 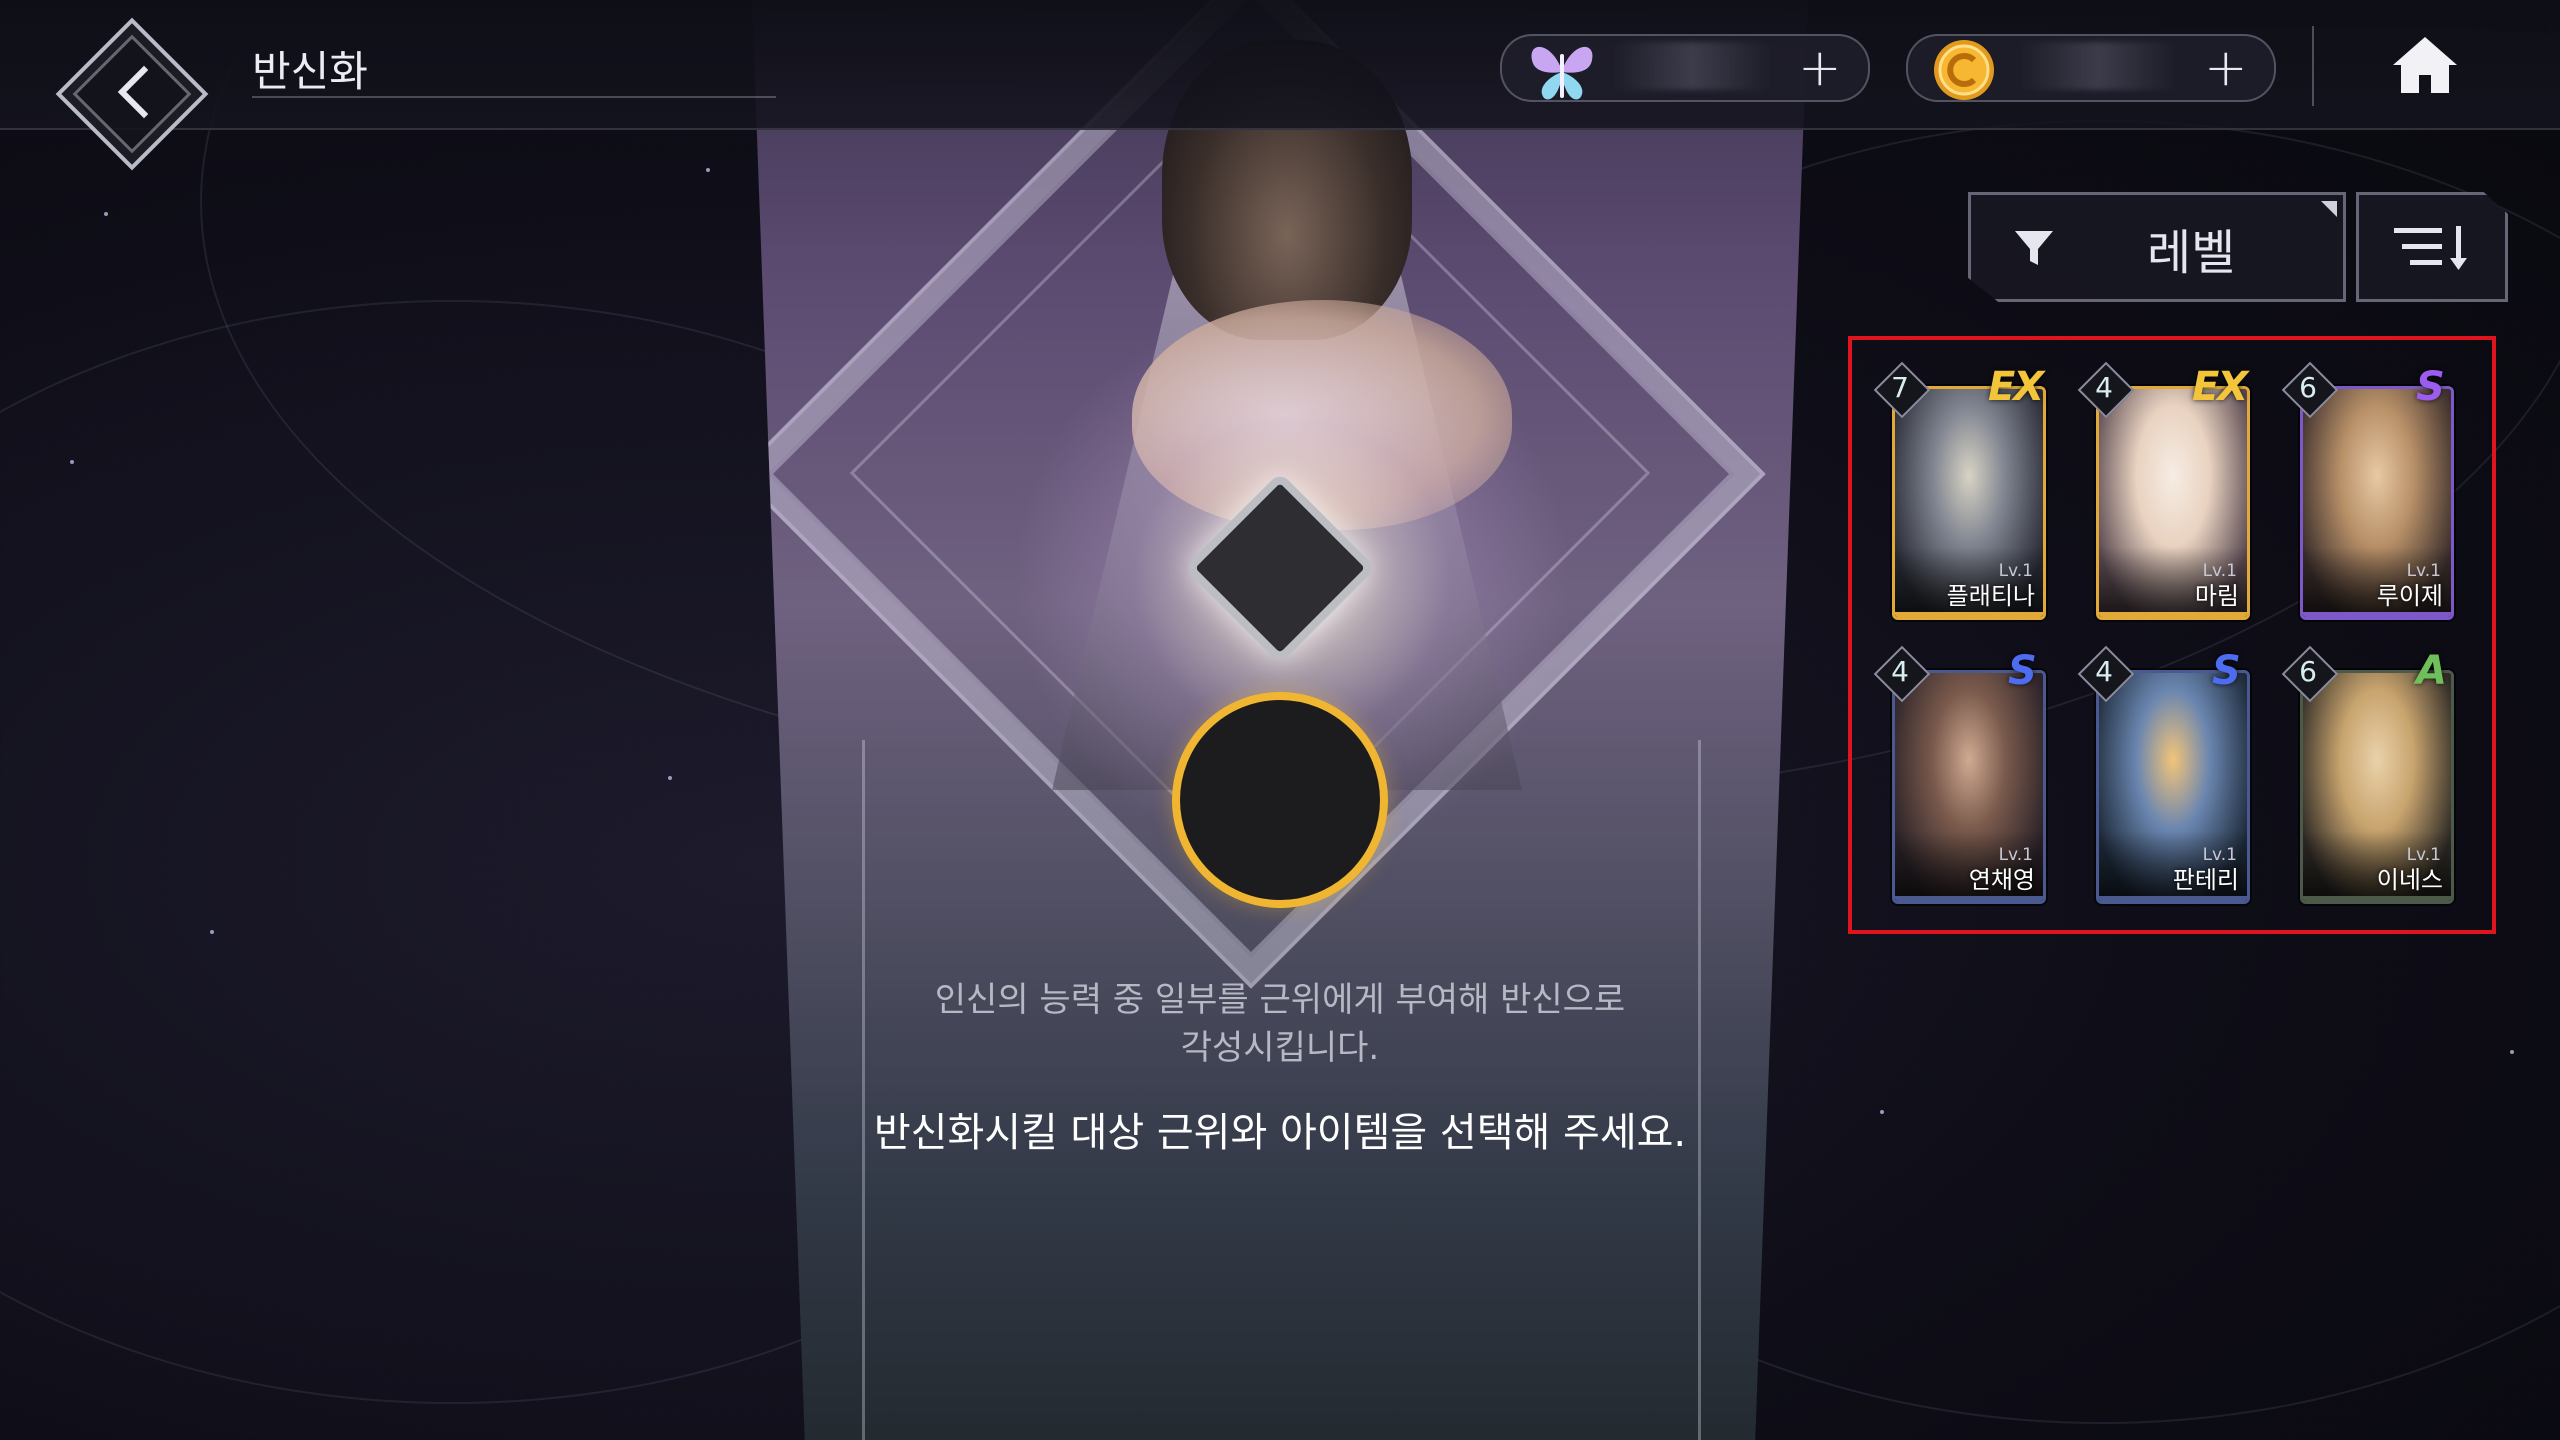 What do you see at coordinates (1900, 387) in the screenshot?
I see `star-count: 7` at bounding box center [1900, 387].